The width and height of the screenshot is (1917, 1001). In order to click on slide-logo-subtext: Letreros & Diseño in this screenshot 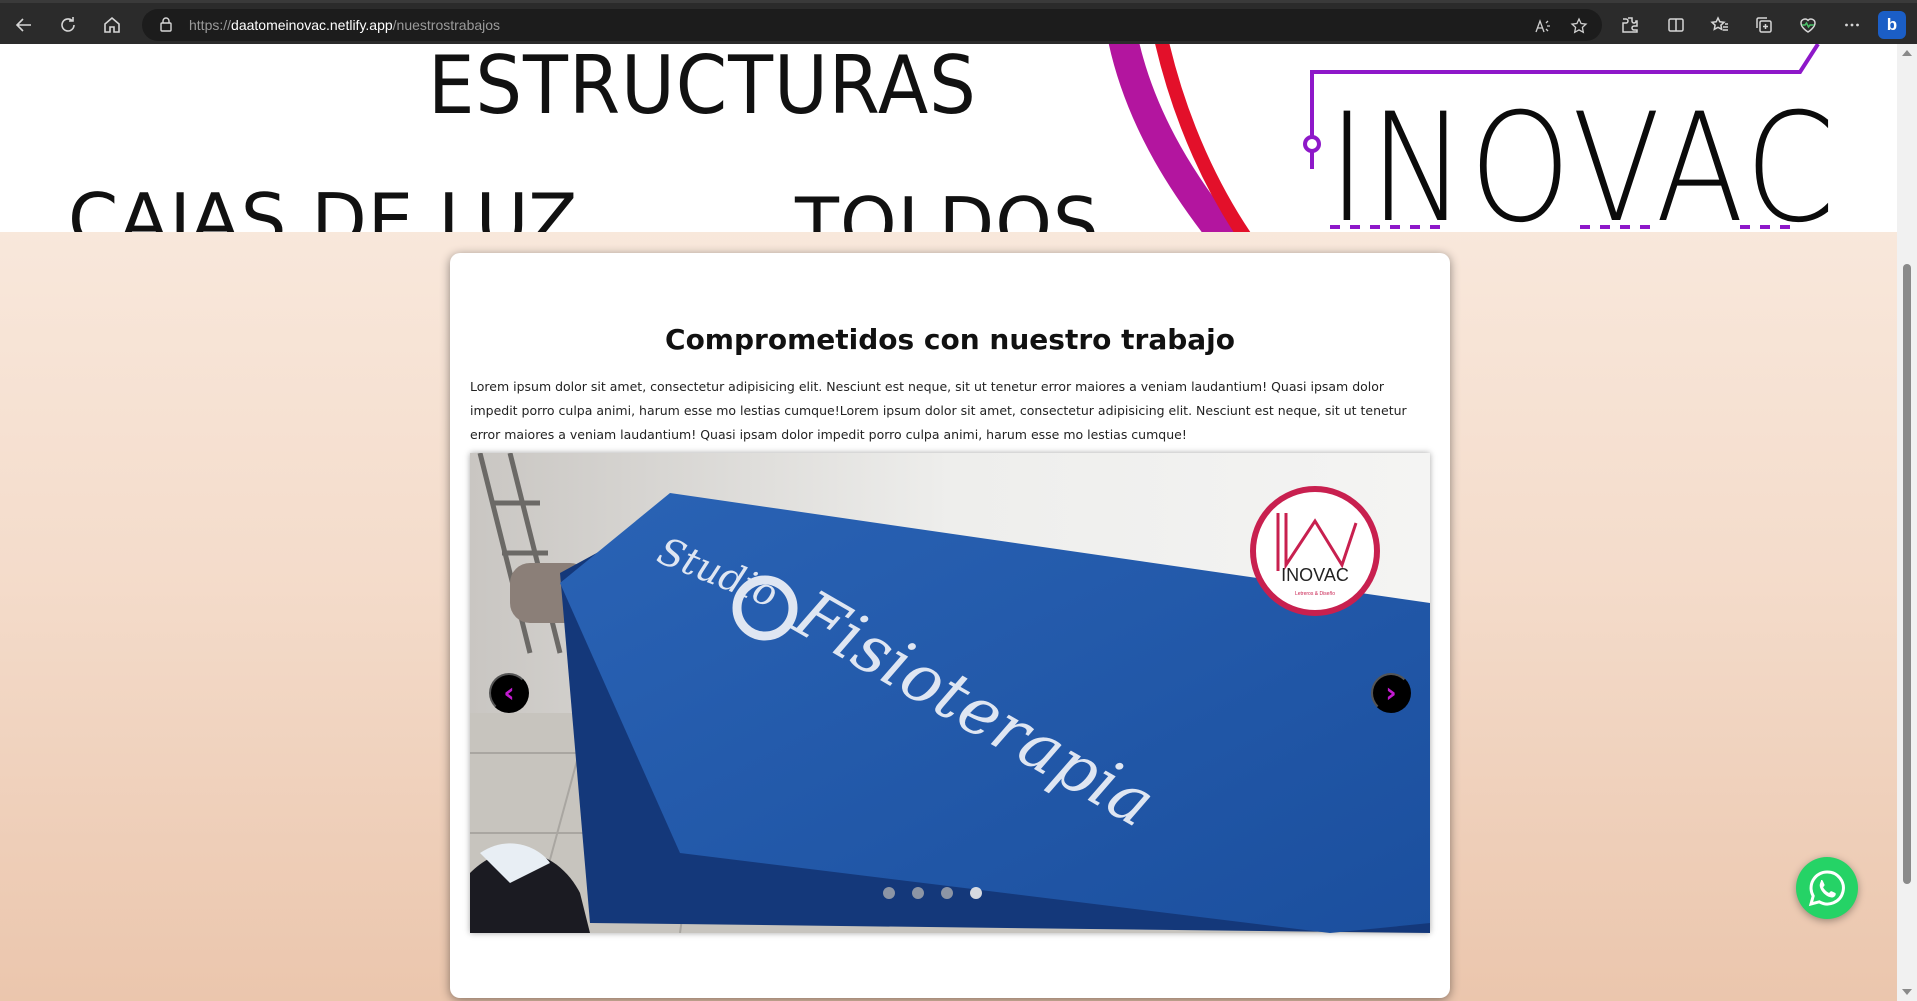, I will do `click(1315, 594)`.